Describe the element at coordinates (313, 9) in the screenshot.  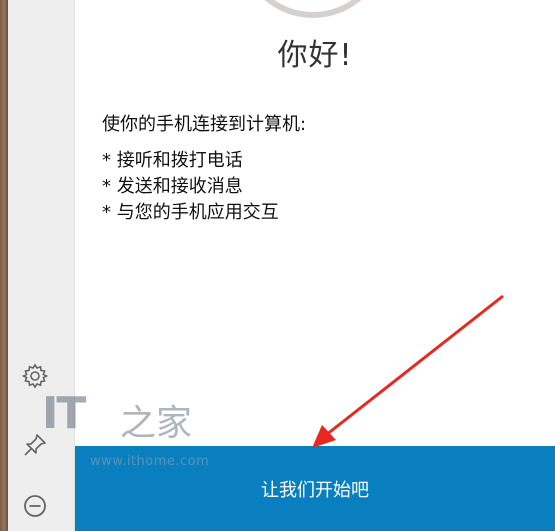
I see `avatar` at that location.